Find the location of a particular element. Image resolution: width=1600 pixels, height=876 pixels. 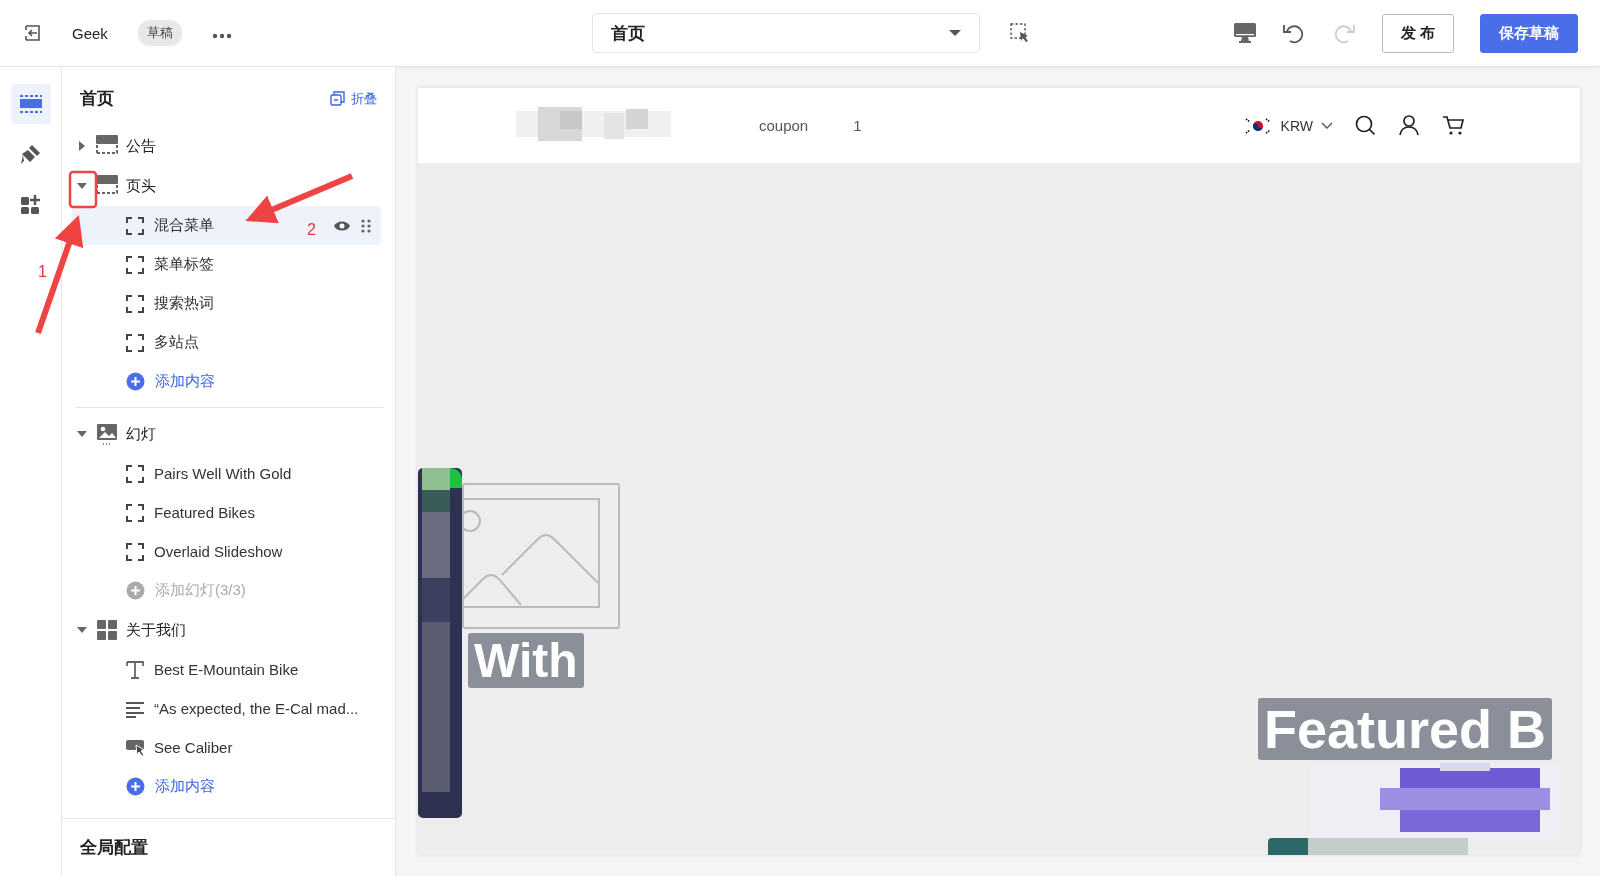

eye-icon is located at coordinates (342, 225).